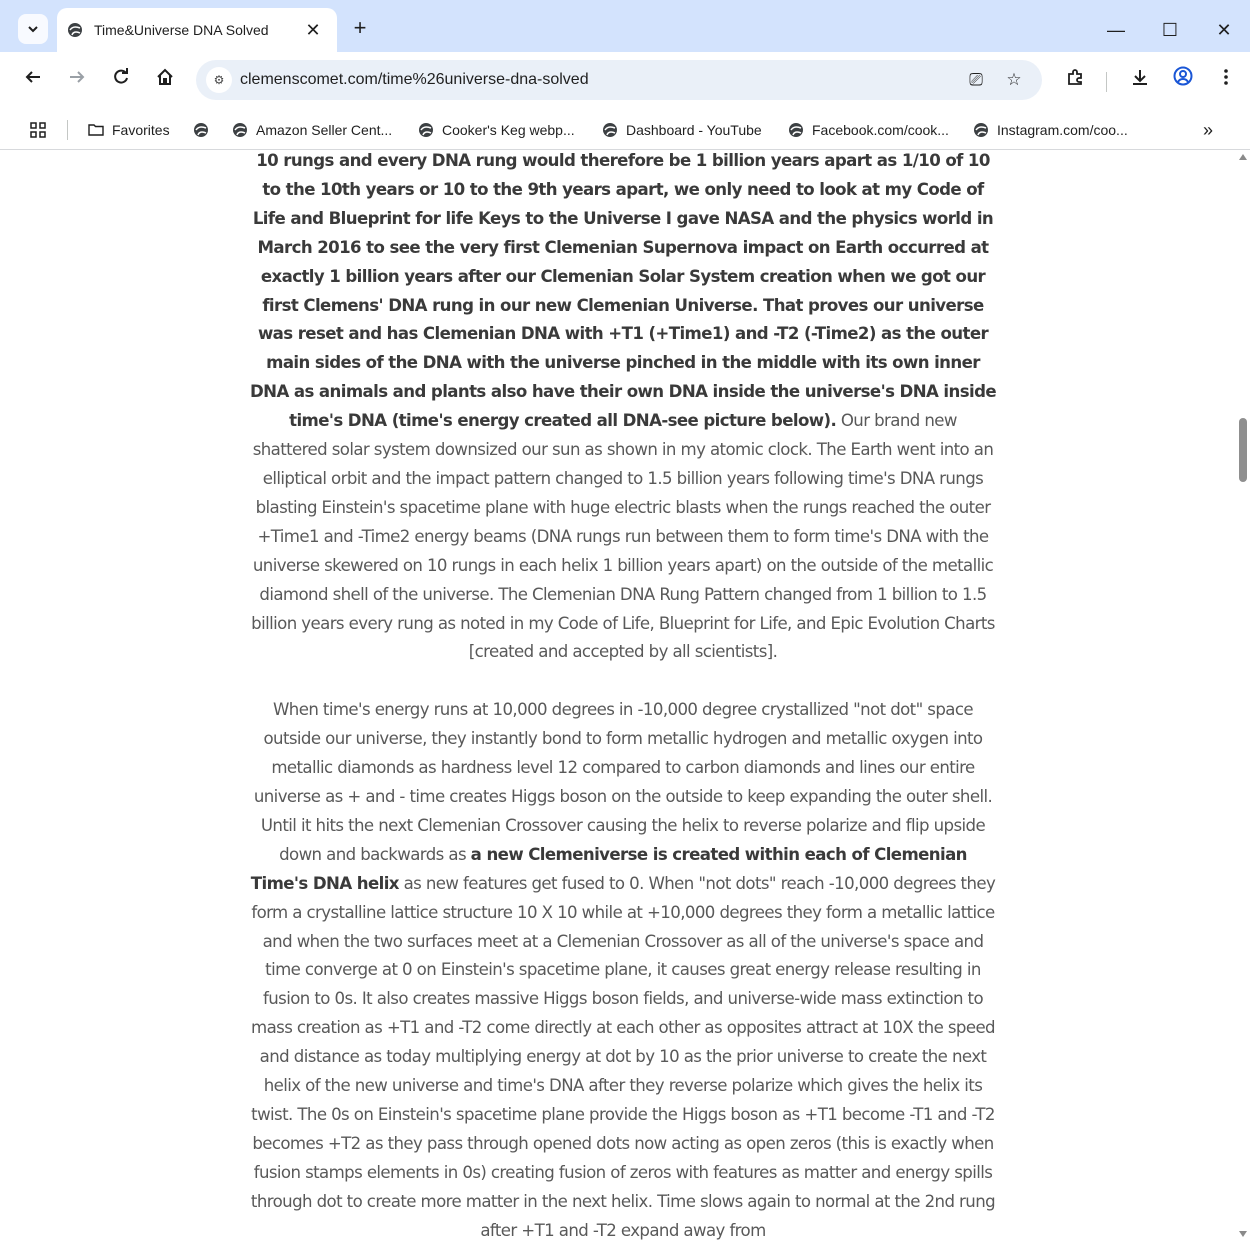  I want to click on folder-icon, so click(96, 130).